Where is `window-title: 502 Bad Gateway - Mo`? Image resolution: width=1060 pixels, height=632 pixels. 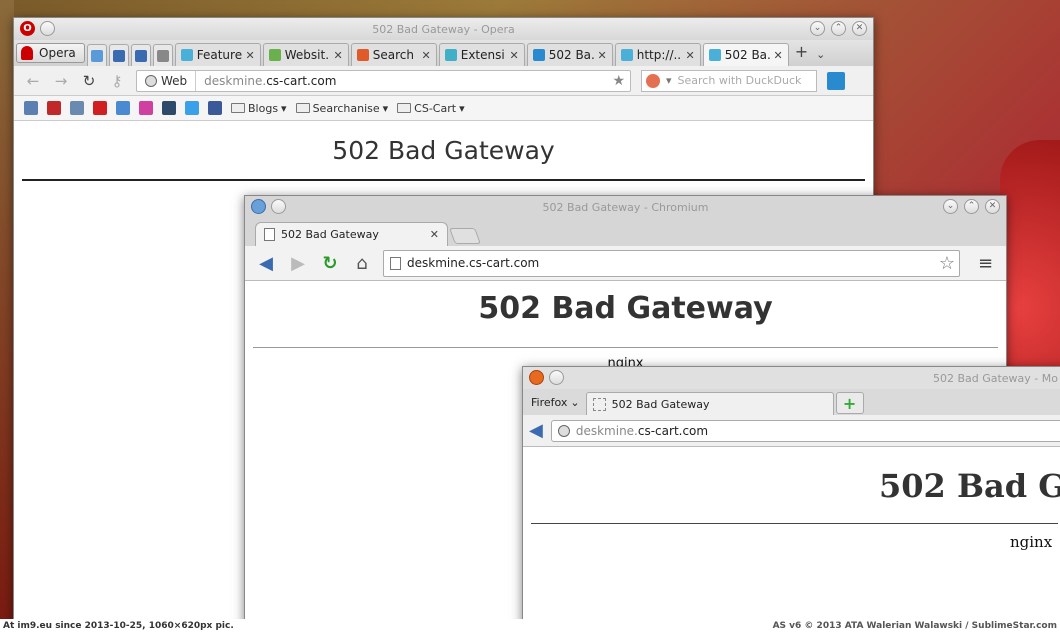
window-title: 502 Bad Gateway - Mo is located at coordinates (995, 378).